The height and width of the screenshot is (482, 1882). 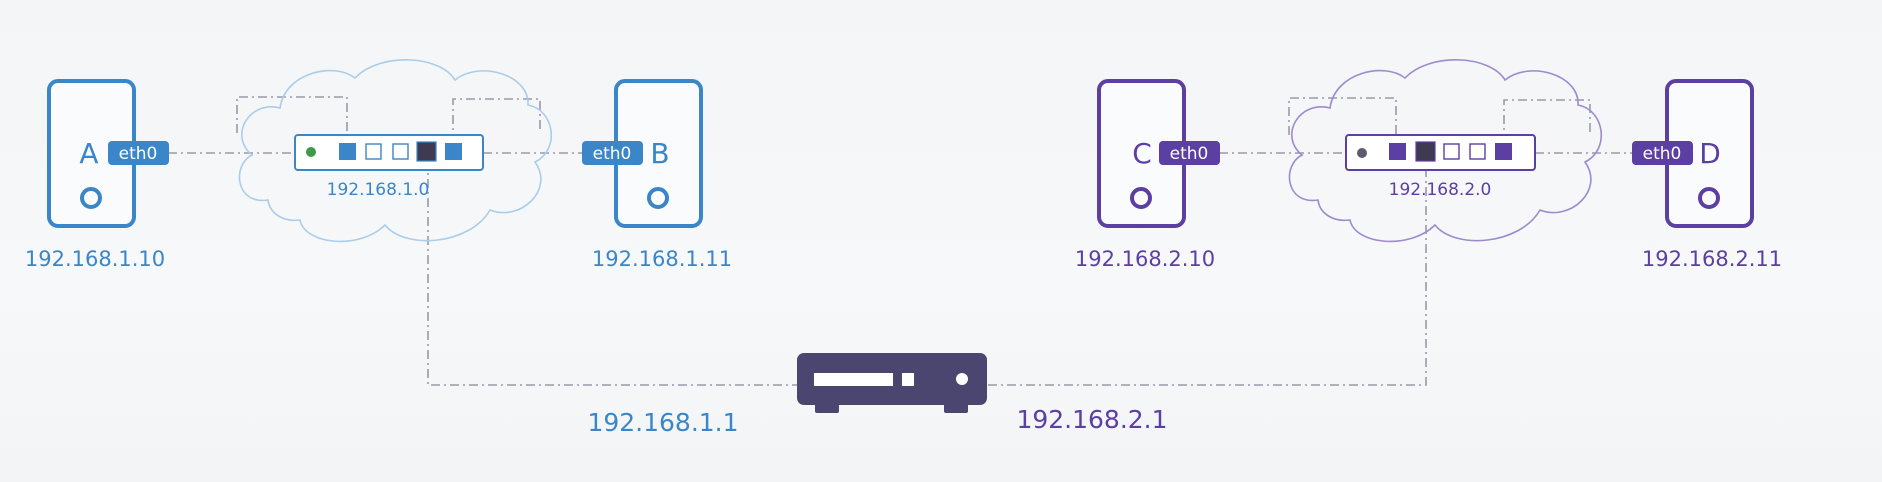 I want to click on router-display-slot, so click(x=853, y=379).